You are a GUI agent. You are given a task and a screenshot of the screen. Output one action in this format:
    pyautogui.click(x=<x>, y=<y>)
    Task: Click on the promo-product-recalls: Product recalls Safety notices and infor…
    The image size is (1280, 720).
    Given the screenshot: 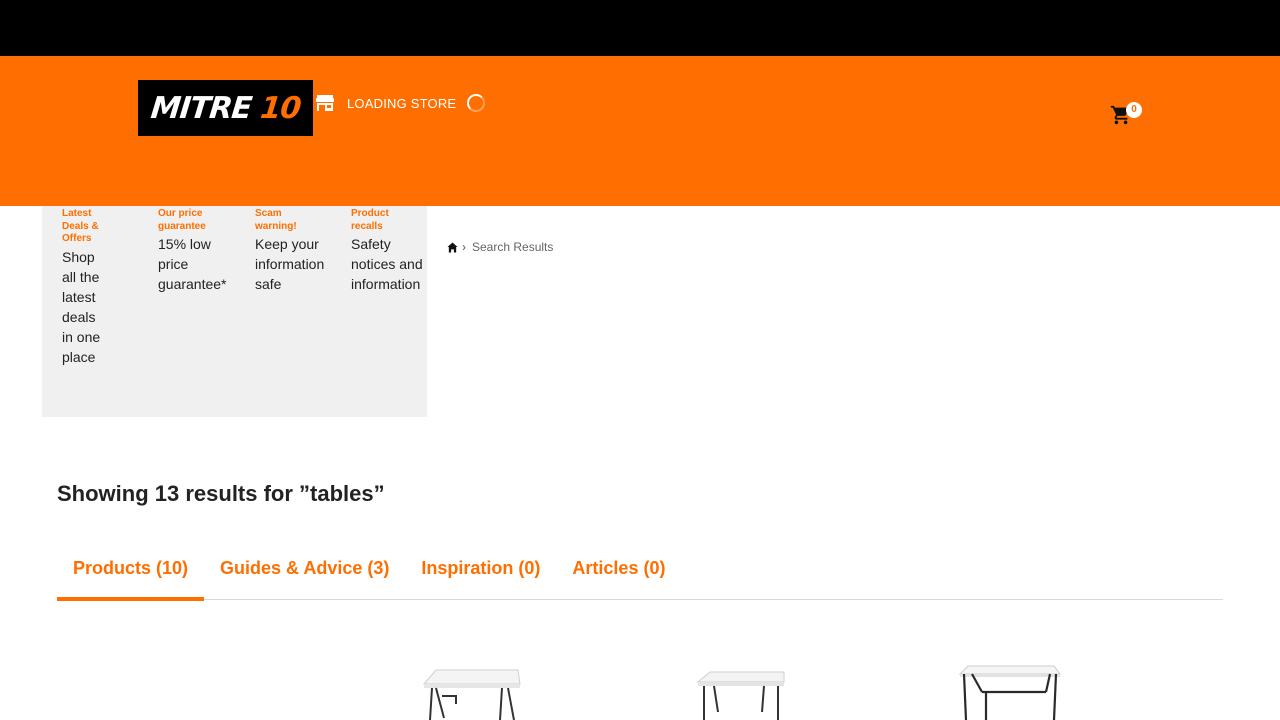 What is the action you would take?
    pyautogui.click(x=389, y=251)
    